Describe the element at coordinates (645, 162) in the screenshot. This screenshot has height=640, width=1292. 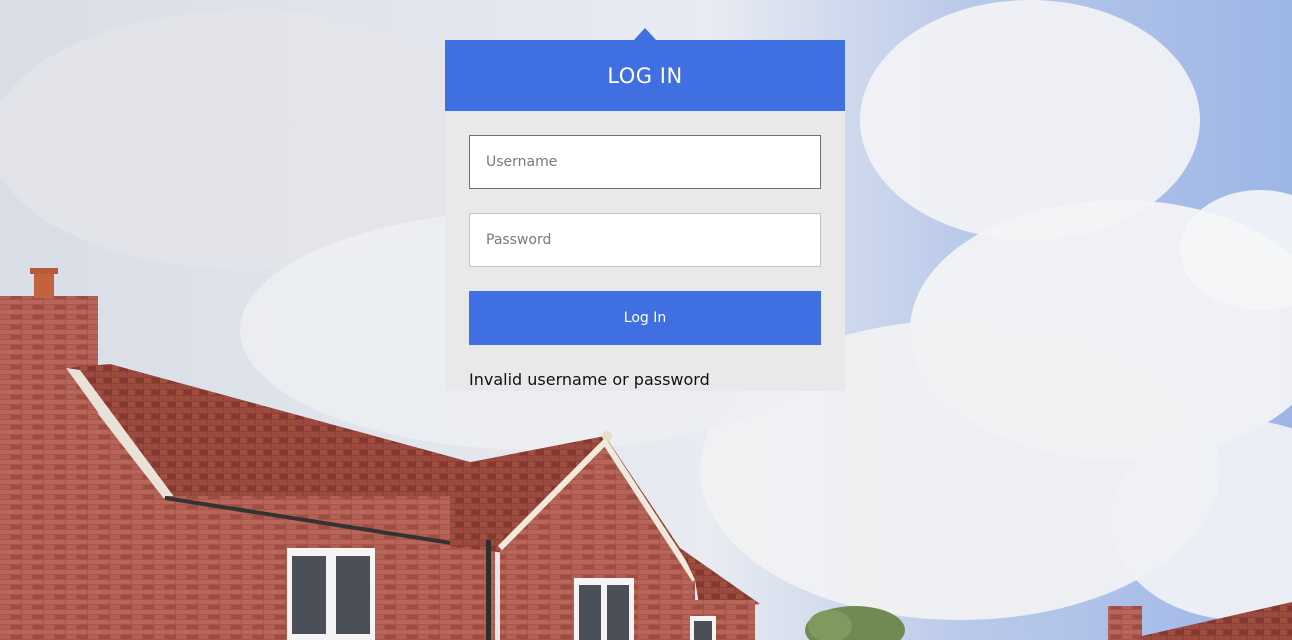
I see `username-input` at that location.